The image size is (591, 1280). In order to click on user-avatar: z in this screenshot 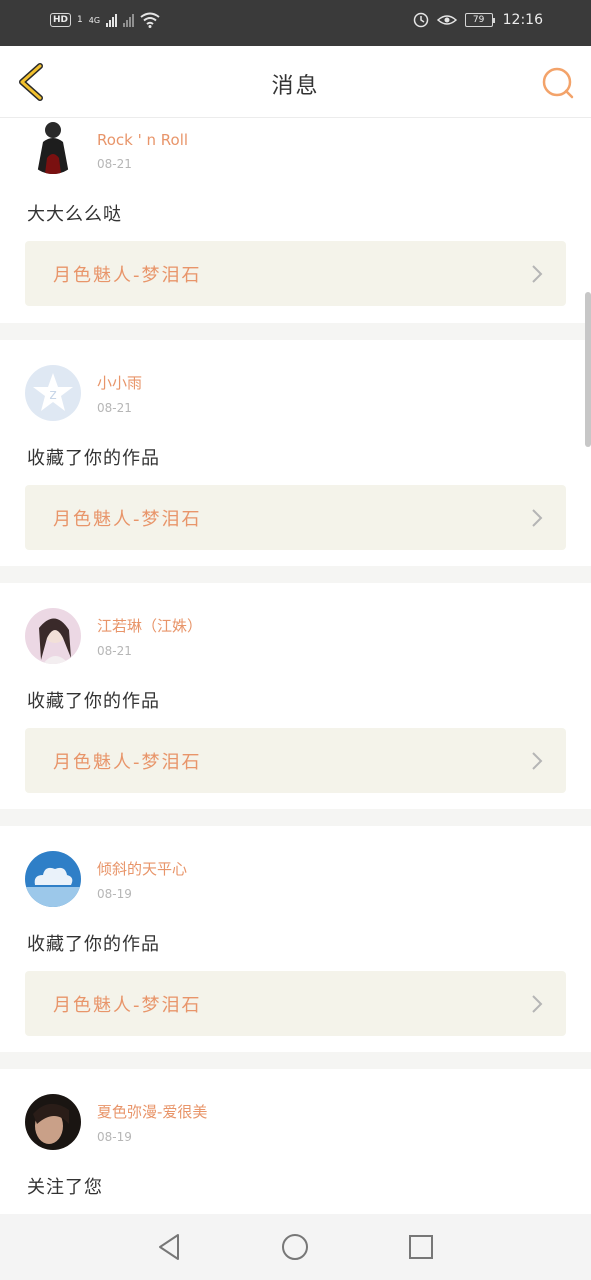, I will do `click(53, 393)`.